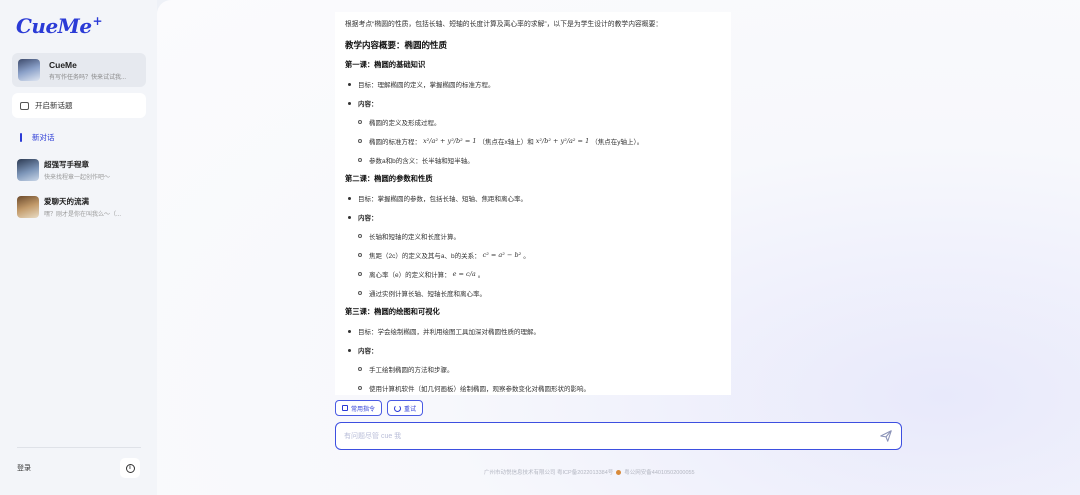  Describe the element at coordinates (24, 105) in the screenshot. I see `chat-bubble-icon` at that location.